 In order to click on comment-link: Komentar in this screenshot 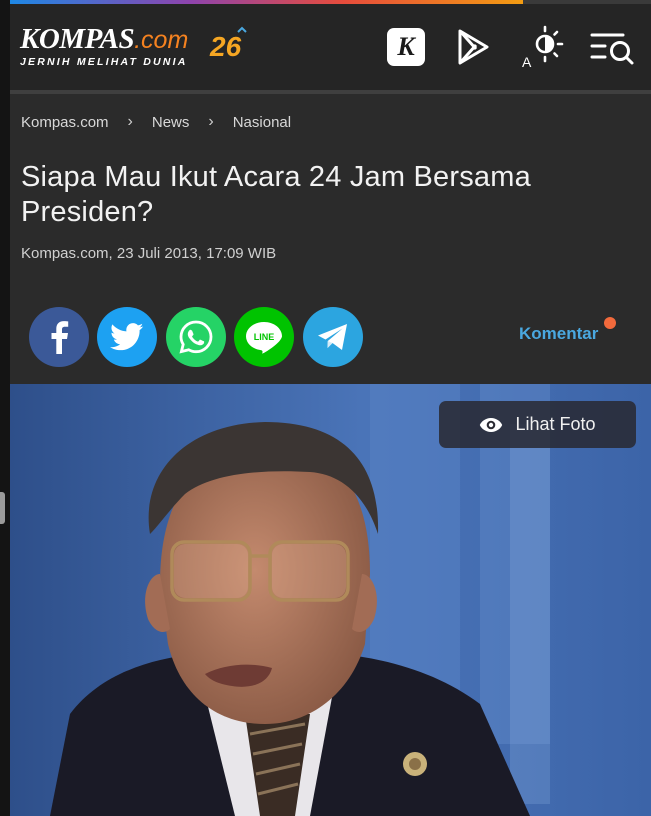, I will do `click(558, 334)`.